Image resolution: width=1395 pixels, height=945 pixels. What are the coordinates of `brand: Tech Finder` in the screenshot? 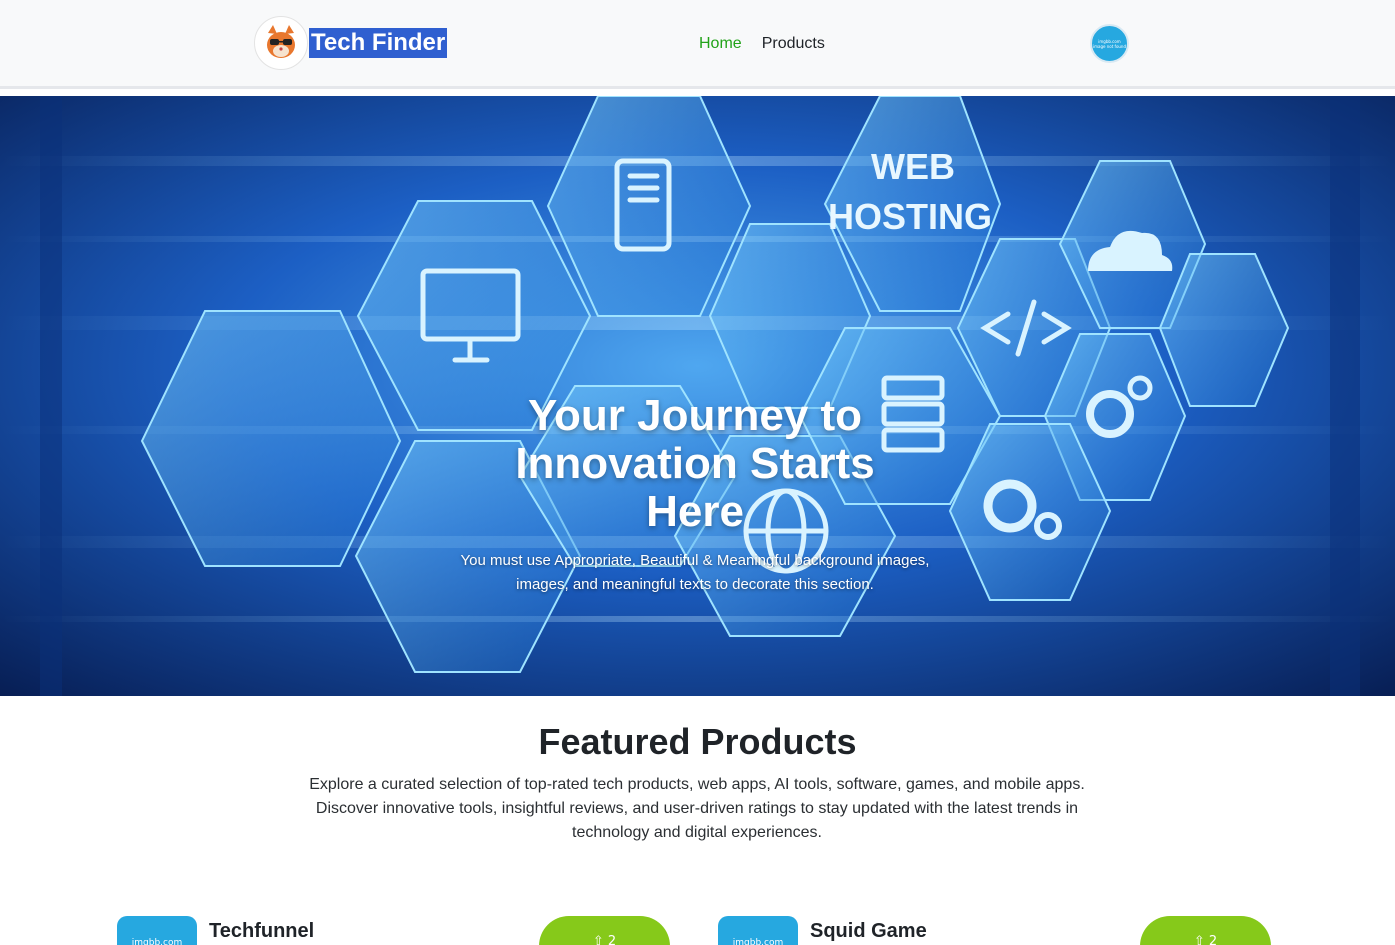 It's located at (351, 43).